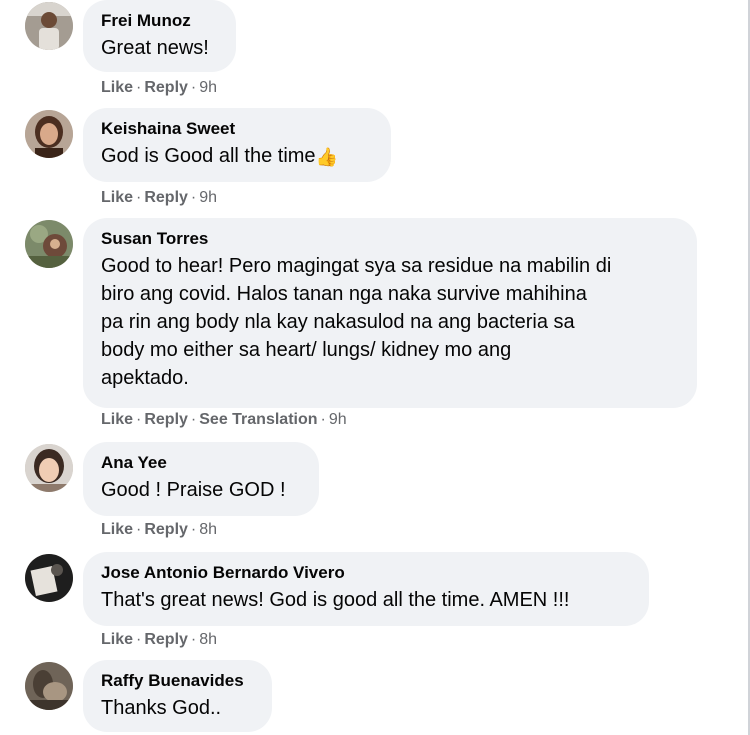  I want to click on comment-text: God is Good all the time👍, so click(236, 156).